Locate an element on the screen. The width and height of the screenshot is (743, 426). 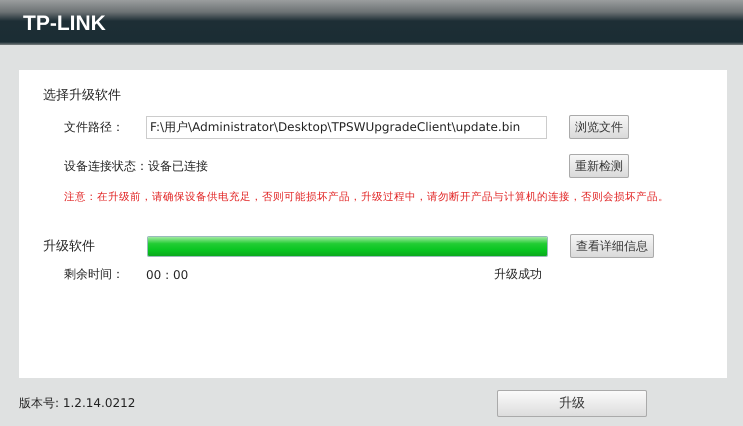
warning-text: 注意：在升级前，请确保设备供电充足，否则可能损坏产品，升级过程中，请勿断开产品与计算机的连接，否则会损坏产品。 is located at coordinates (366, 197).